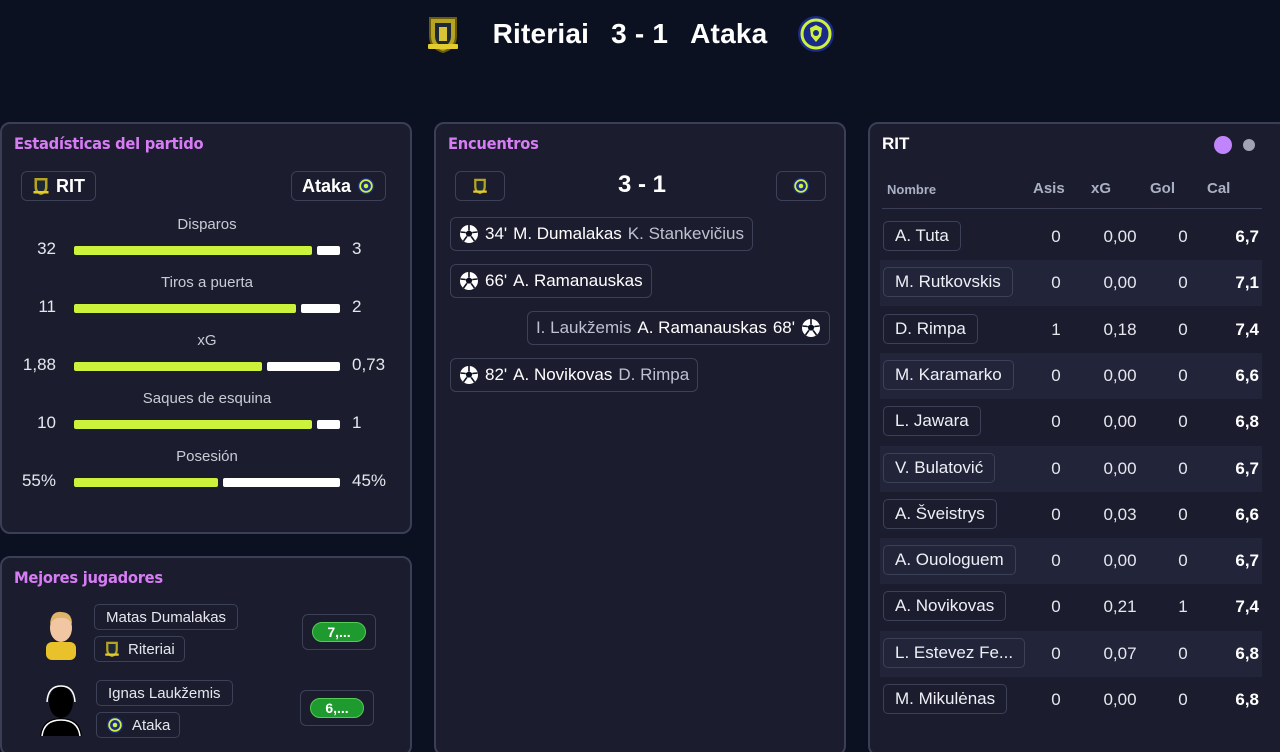 This screenshot has width=1280, height=752. I want to click on lineup-page-dot, so click(1249, 145).